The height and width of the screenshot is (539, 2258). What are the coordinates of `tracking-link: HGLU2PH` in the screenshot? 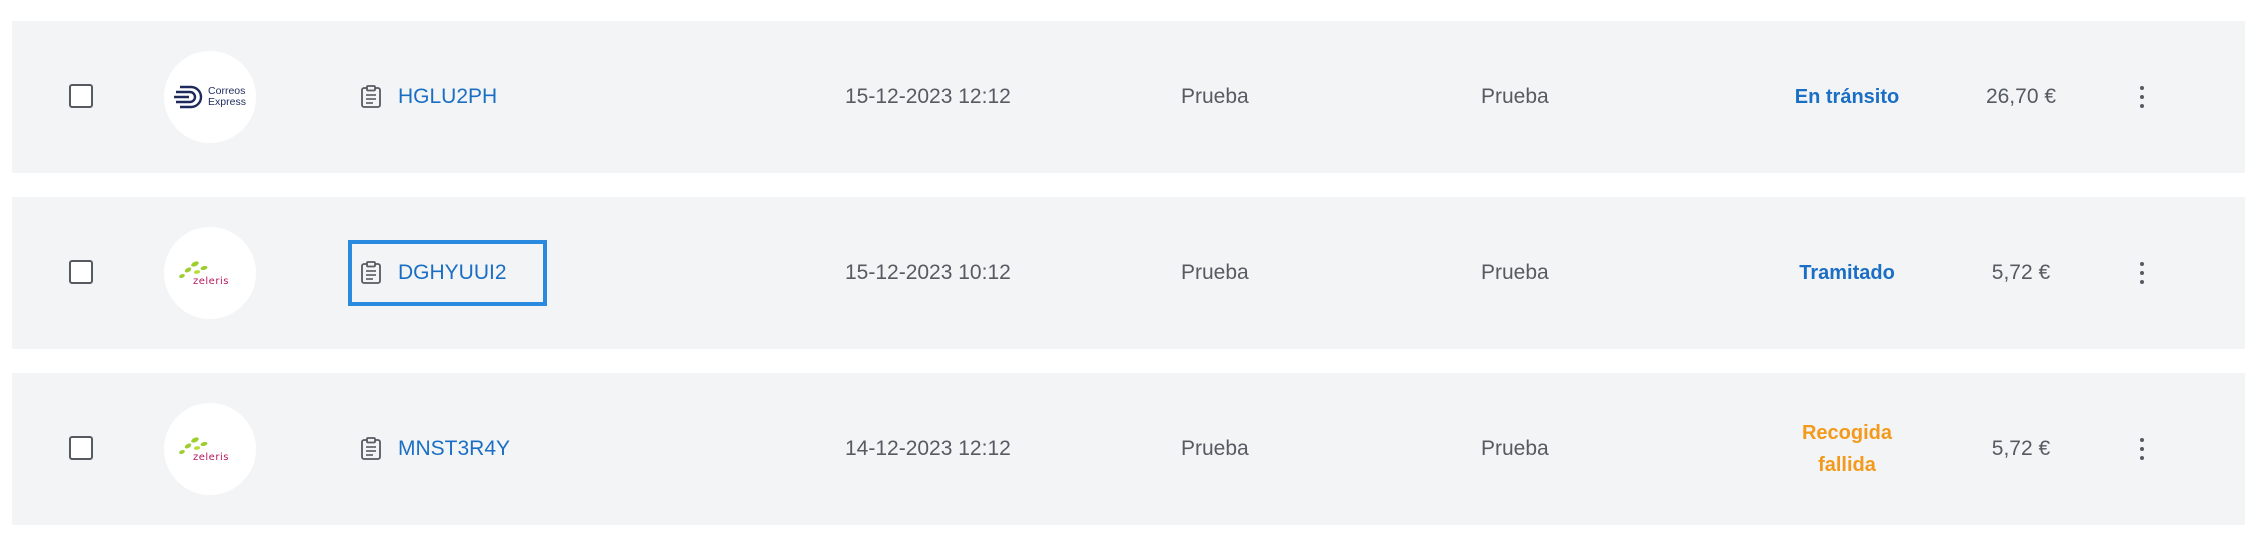 It's located at (447, 97).